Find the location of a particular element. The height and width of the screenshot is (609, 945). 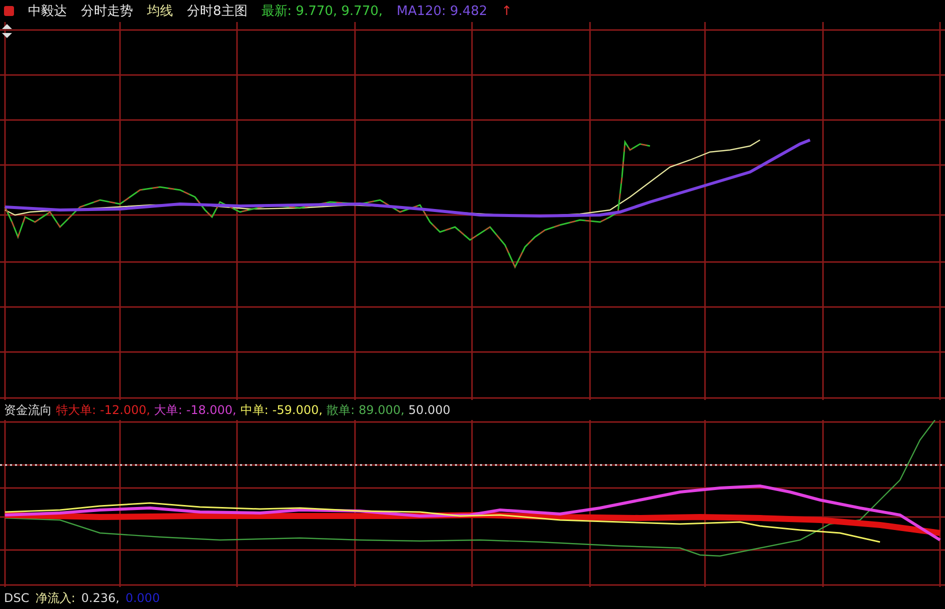

header-label: ↑ is located at coordinates (506, 11).